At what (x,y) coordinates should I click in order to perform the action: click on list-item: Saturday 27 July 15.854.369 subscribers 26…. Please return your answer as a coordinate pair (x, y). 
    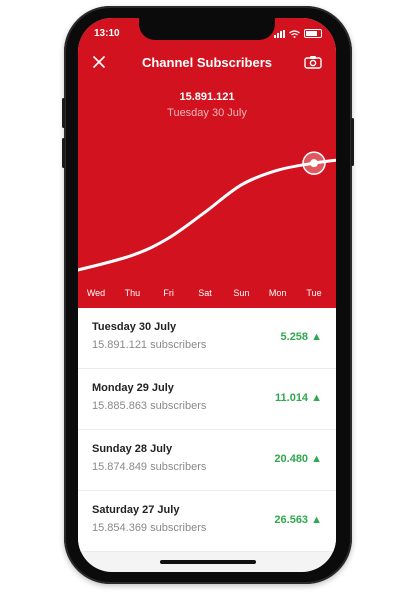
    Looking at the image, I should click on (207, 521).